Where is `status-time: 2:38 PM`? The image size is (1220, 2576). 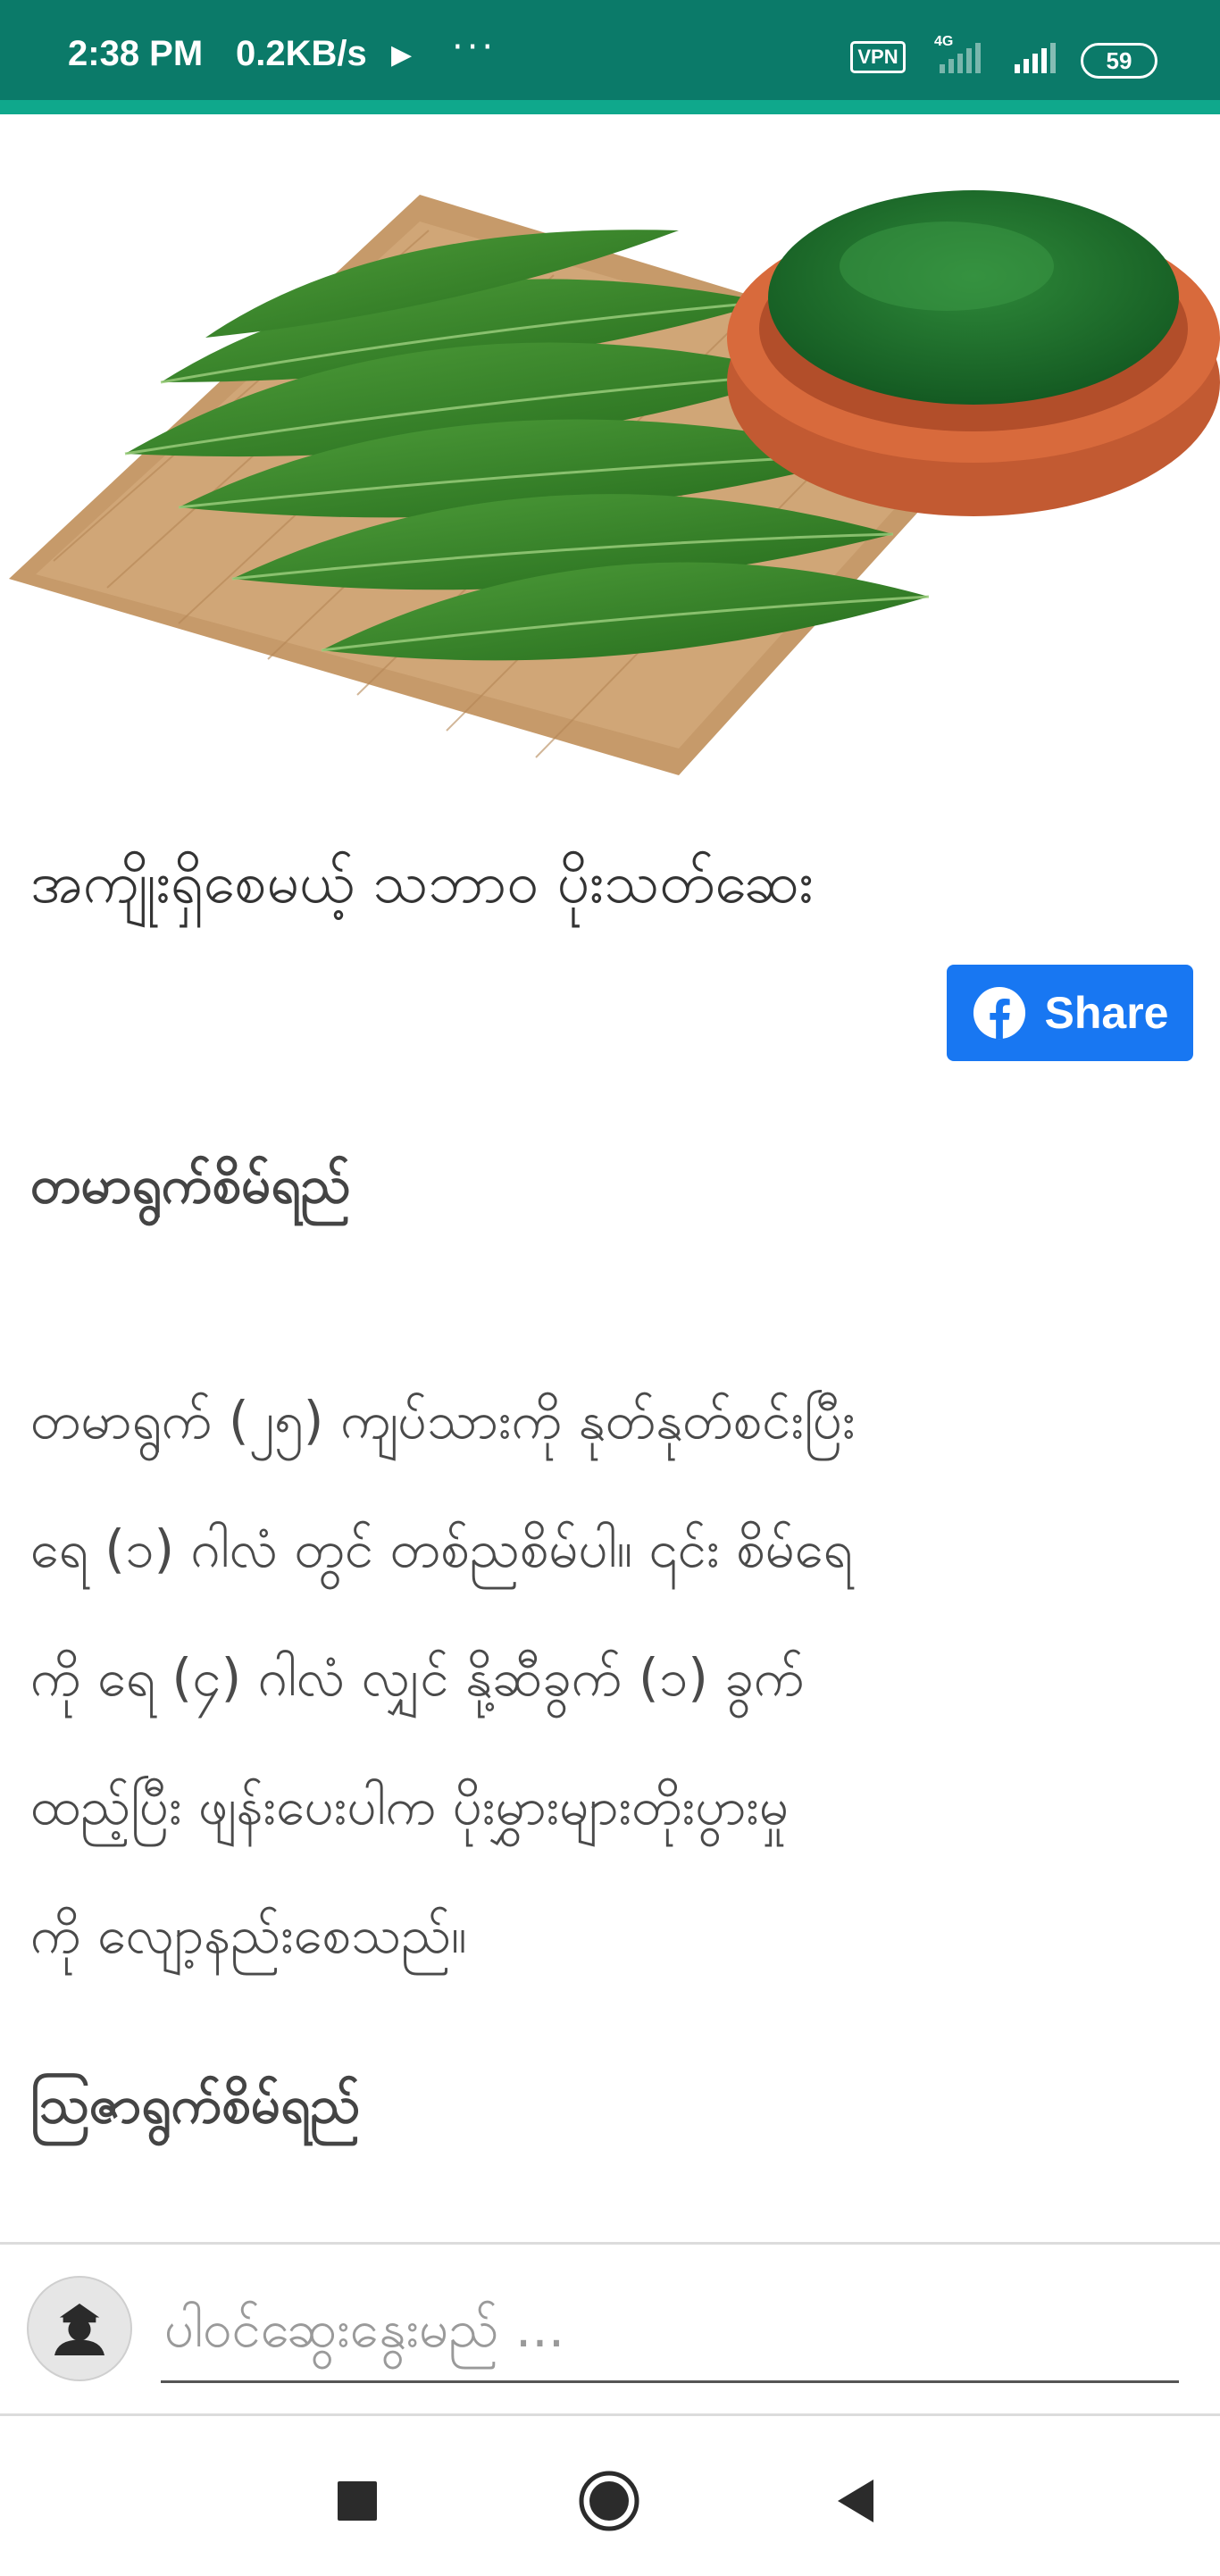
status-time: 2:38 PM is located at coordinates (136, 54).